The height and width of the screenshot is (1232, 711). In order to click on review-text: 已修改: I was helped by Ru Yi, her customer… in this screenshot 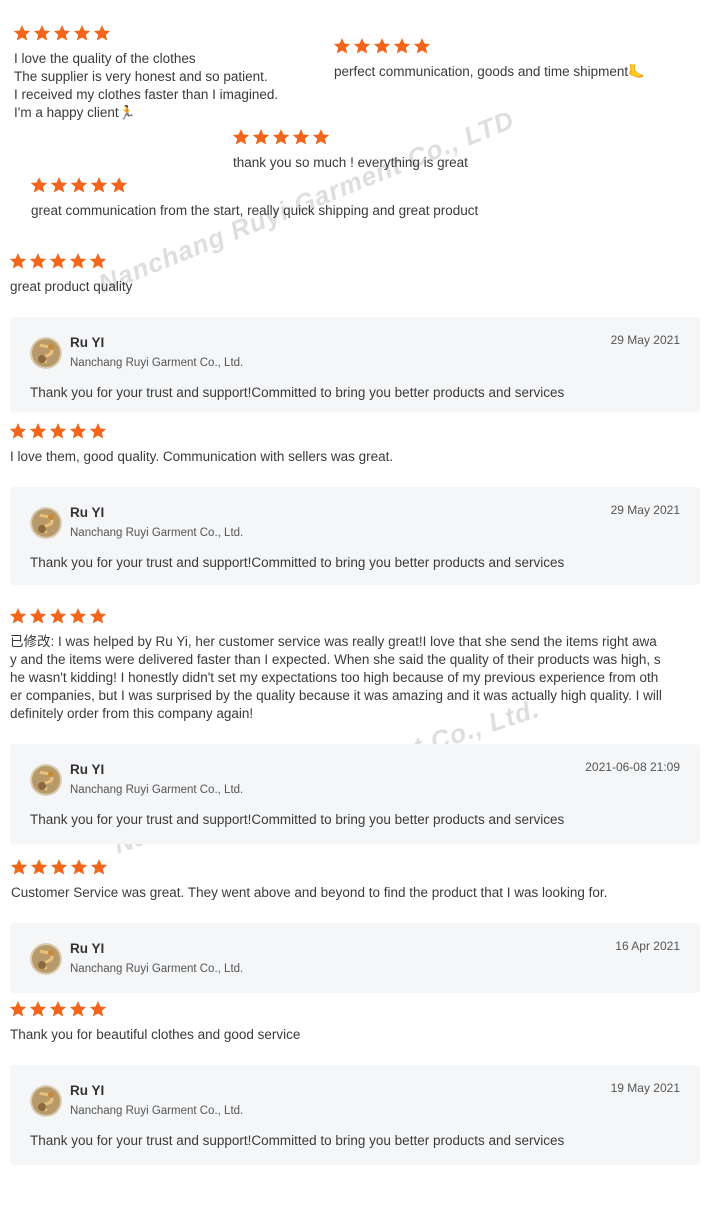, I will do `click(336, 677)`.